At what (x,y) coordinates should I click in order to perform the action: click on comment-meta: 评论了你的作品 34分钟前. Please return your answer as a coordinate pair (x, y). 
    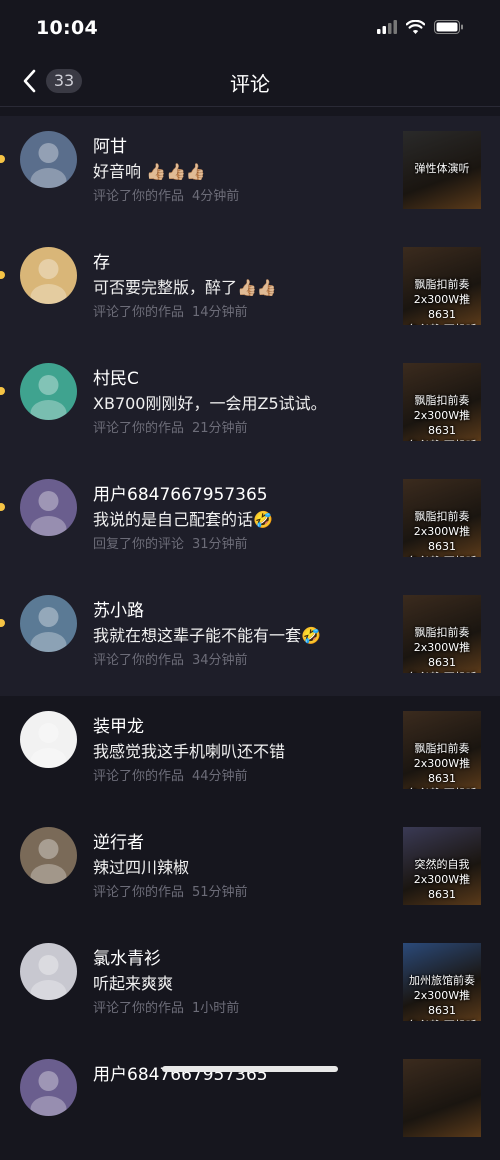
    Looking at the image, I should click on (170, 658).